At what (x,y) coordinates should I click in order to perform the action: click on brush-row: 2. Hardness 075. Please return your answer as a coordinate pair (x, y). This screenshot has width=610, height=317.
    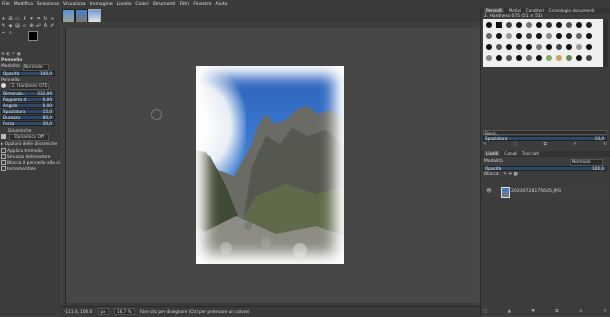
    Looking at the image, I should click on (25, 86).